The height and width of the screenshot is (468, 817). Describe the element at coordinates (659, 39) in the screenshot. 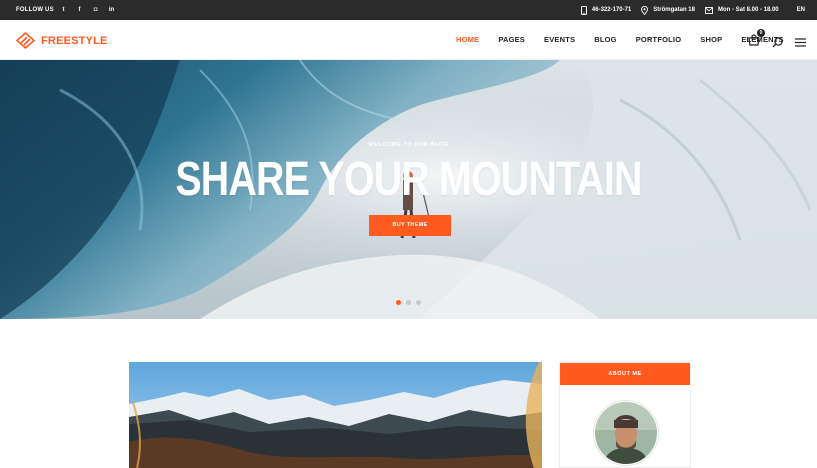

I see `nav-portfolio: PORTFOLIO` at that location.